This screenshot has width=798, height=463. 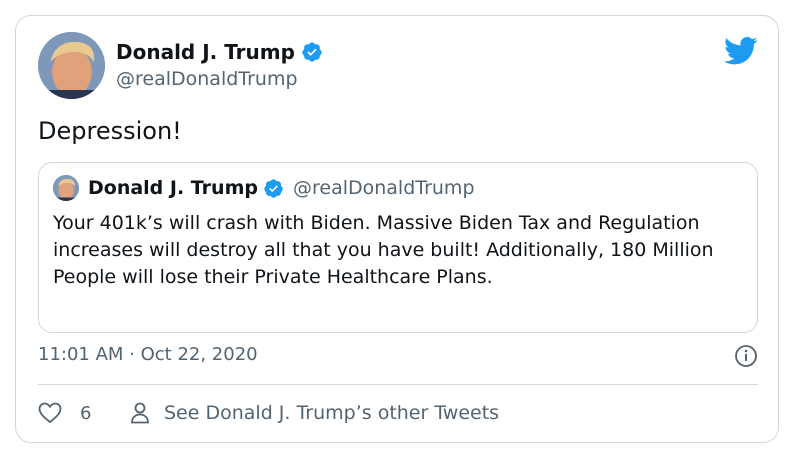 I want to click on twitter-bird-icon, so click(x=741, y=51).